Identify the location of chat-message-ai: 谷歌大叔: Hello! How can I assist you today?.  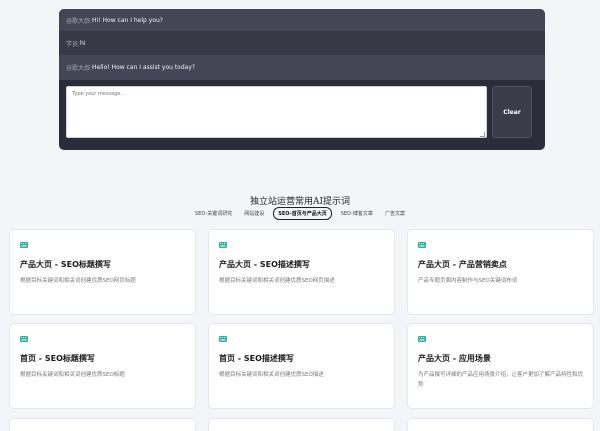
(302, 67).